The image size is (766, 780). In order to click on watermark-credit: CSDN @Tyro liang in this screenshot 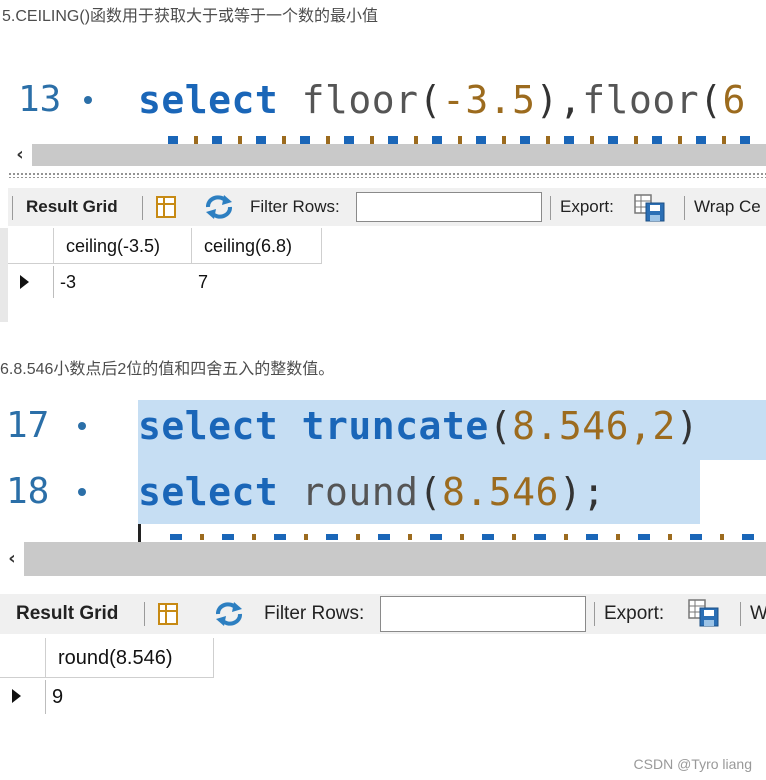, I will do `click(692, 764)`.